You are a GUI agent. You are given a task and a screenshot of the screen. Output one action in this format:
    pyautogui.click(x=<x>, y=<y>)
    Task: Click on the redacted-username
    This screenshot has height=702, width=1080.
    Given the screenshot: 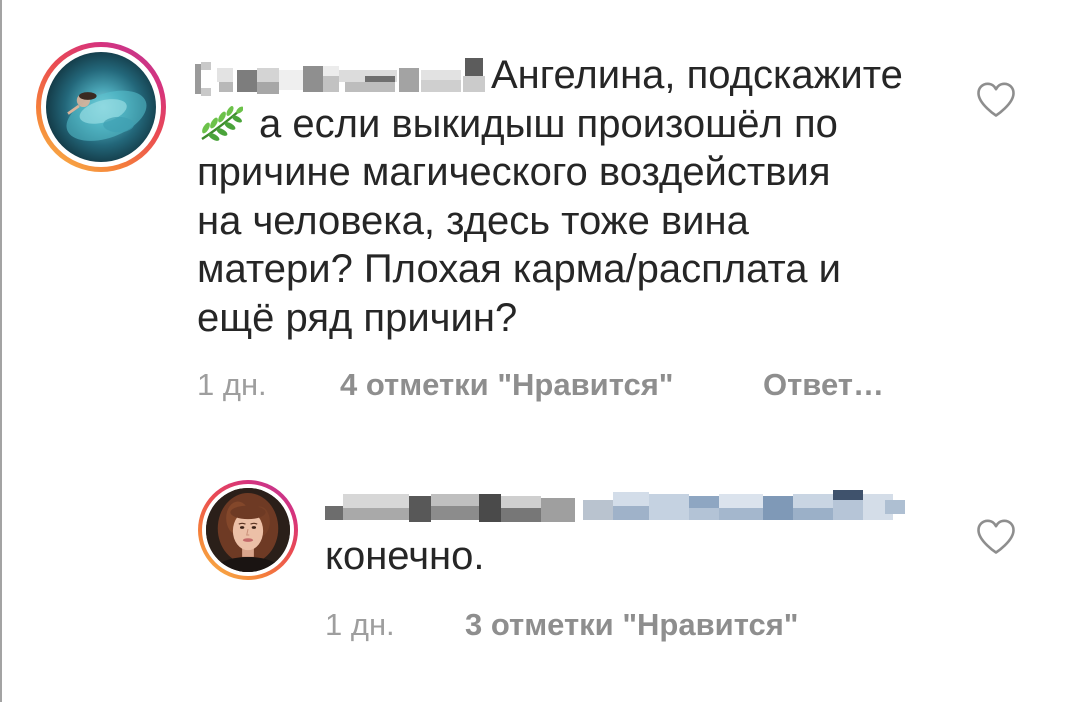 What is the action you would take?
    pyautogui.click(x=615, y=507)
    